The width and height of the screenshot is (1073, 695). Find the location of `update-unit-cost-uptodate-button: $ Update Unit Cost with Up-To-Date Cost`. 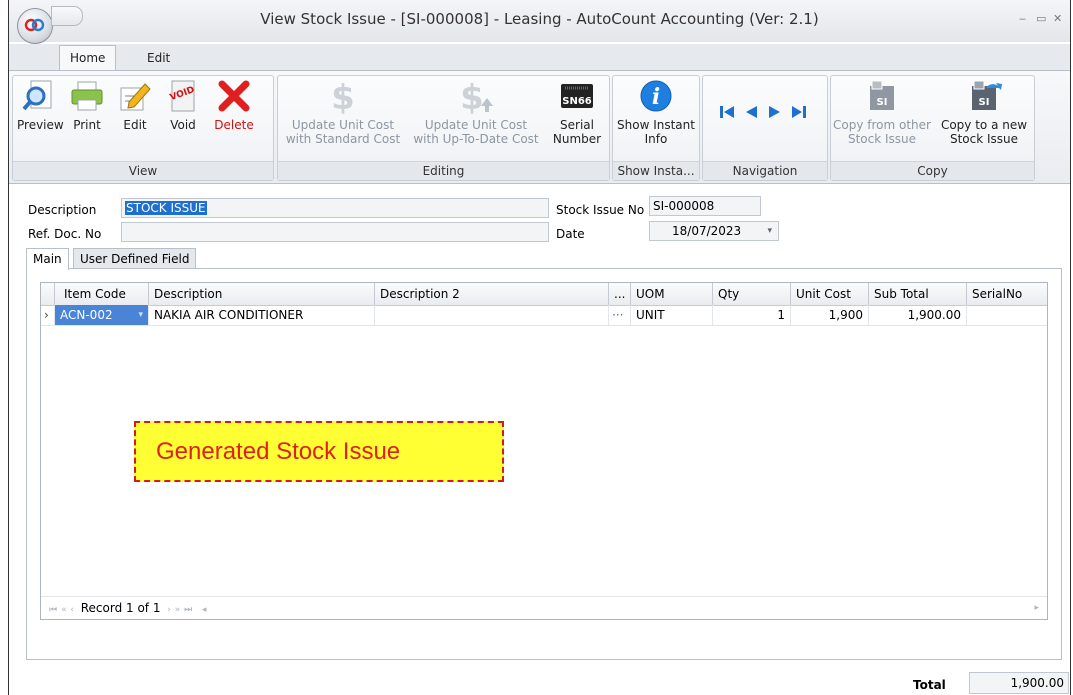

update-unit-cost-uptodate-button: $ Update Unit Cost with Up-To-Date Cost is located at coordinates (476, 112).